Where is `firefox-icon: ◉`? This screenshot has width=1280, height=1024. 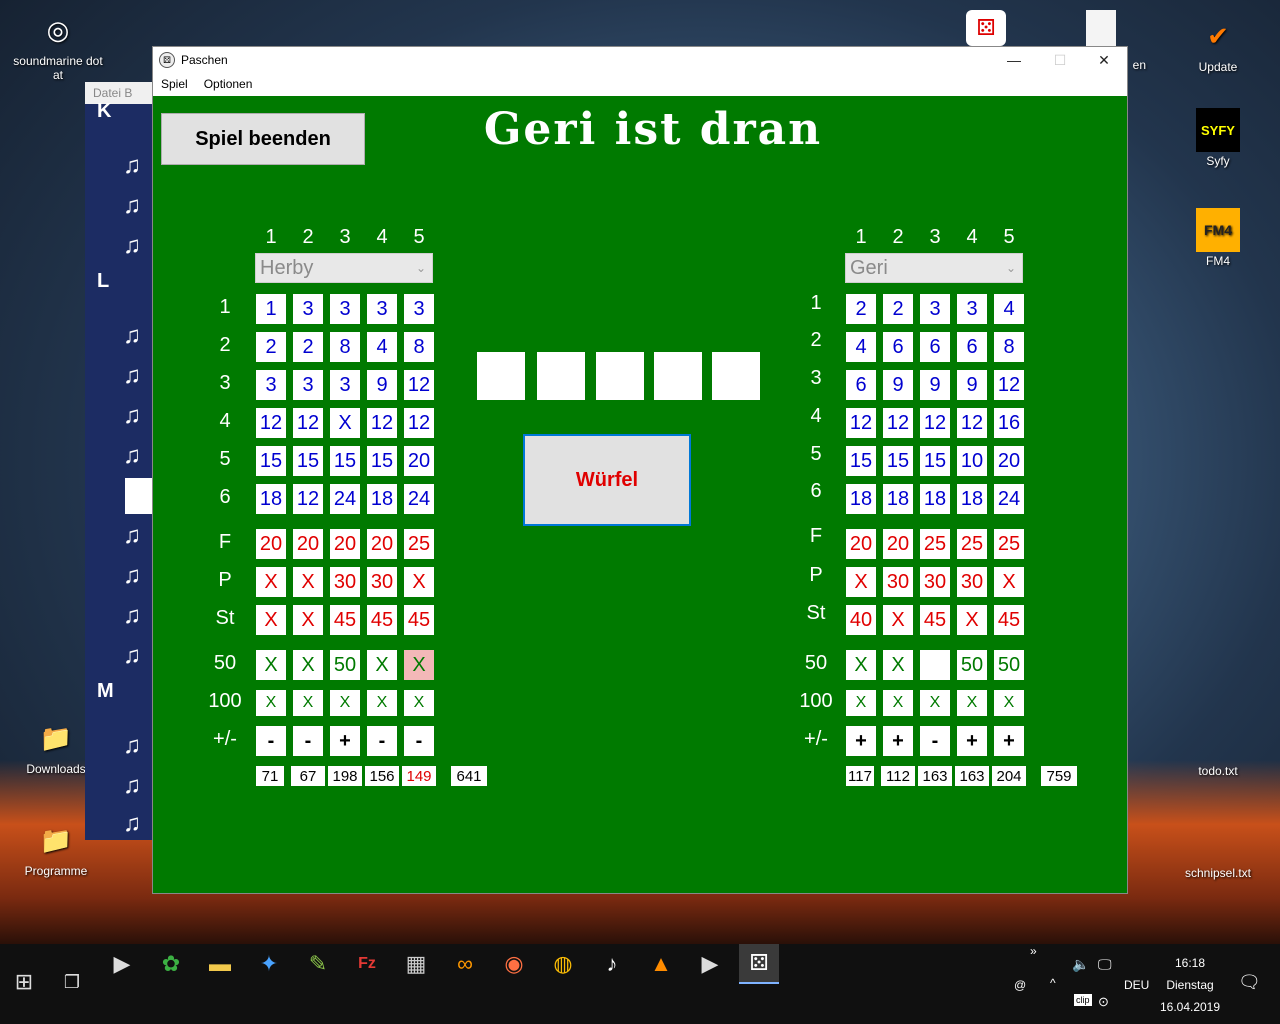
firefox-icon: ◉ is located at coordinates (514, 964).